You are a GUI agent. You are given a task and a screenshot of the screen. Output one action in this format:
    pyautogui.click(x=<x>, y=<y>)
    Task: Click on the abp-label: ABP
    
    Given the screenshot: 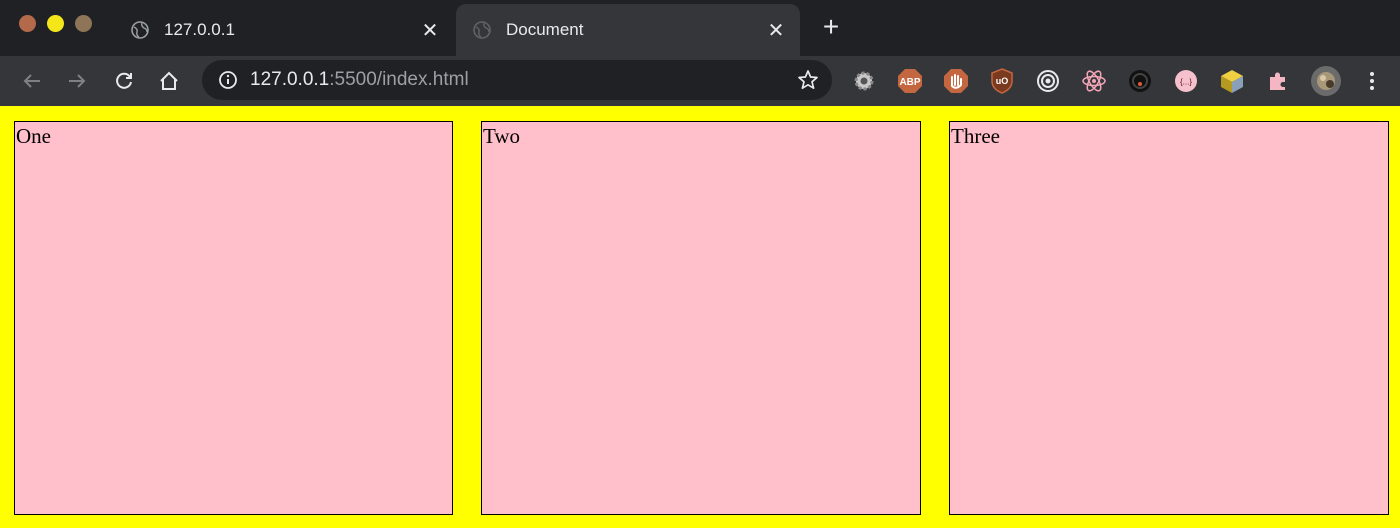 What is the action you would take?
    pyautogui.click(x=909, y=82)
    